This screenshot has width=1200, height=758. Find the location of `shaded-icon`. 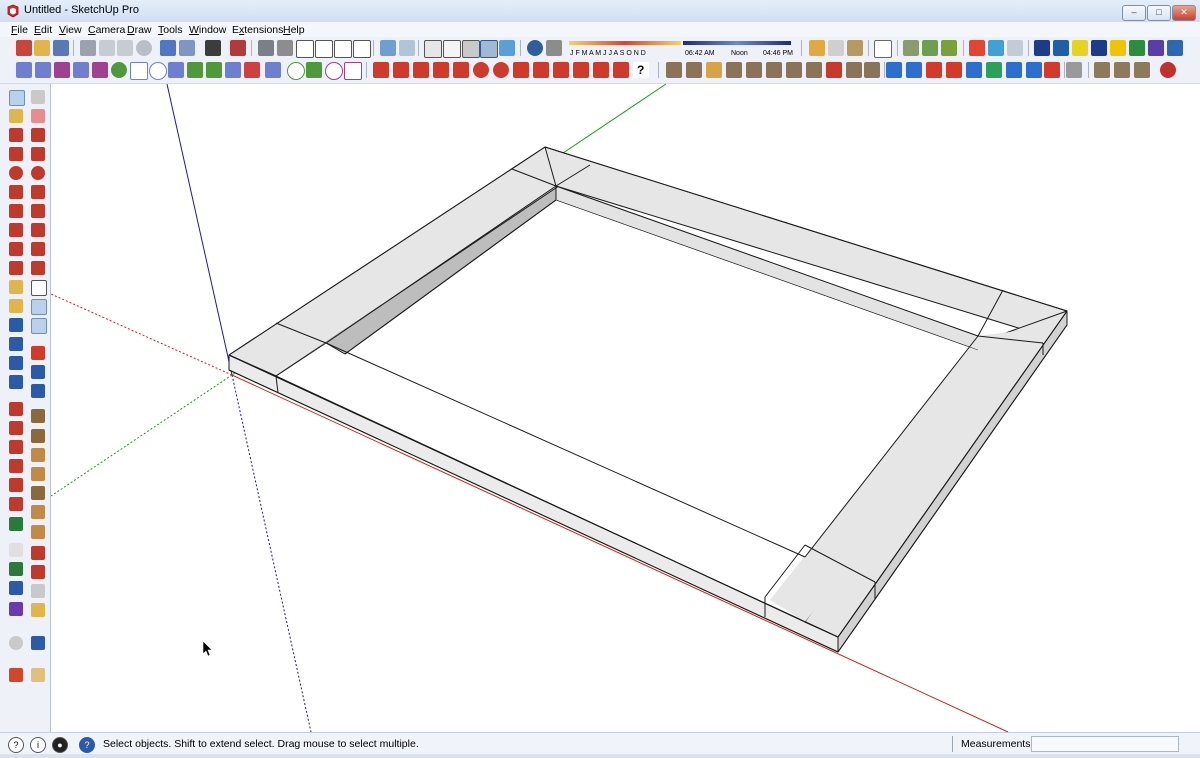

shaded-icon is located at coordinates (471, 49).